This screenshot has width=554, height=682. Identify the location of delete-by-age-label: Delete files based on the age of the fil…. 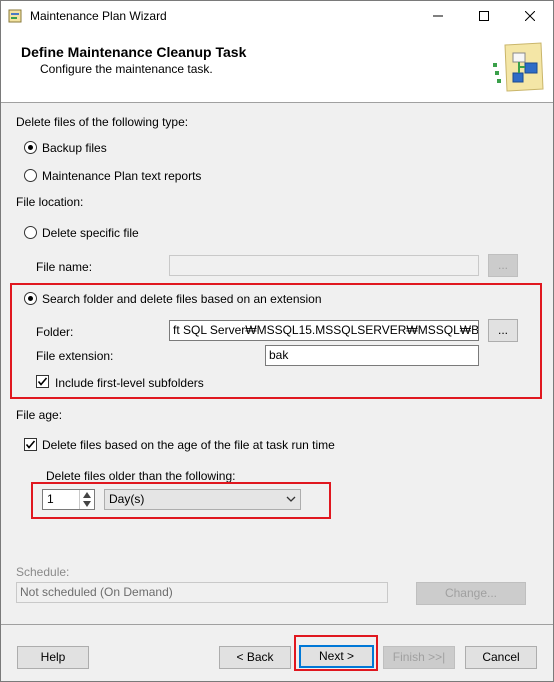
(188, 445).